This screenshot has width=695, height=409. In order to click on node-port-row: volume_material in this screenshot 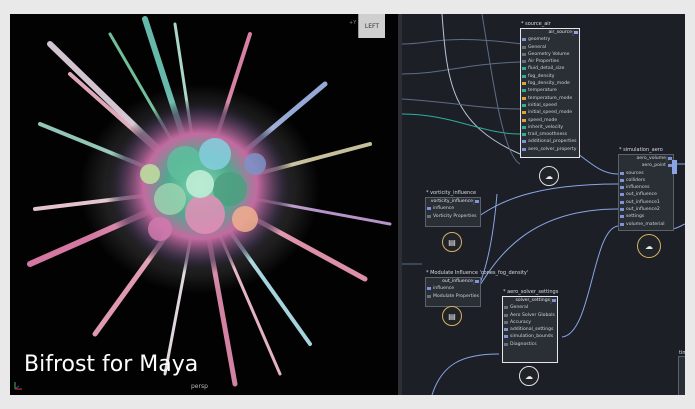, I will do `click(646, 224)`.